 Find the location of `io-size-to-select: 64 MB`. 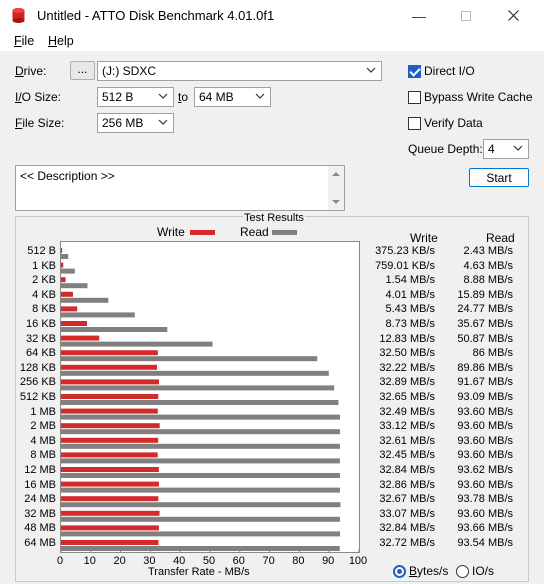

io-size-to-select: 64 MB is located at coordinates (232, 97).